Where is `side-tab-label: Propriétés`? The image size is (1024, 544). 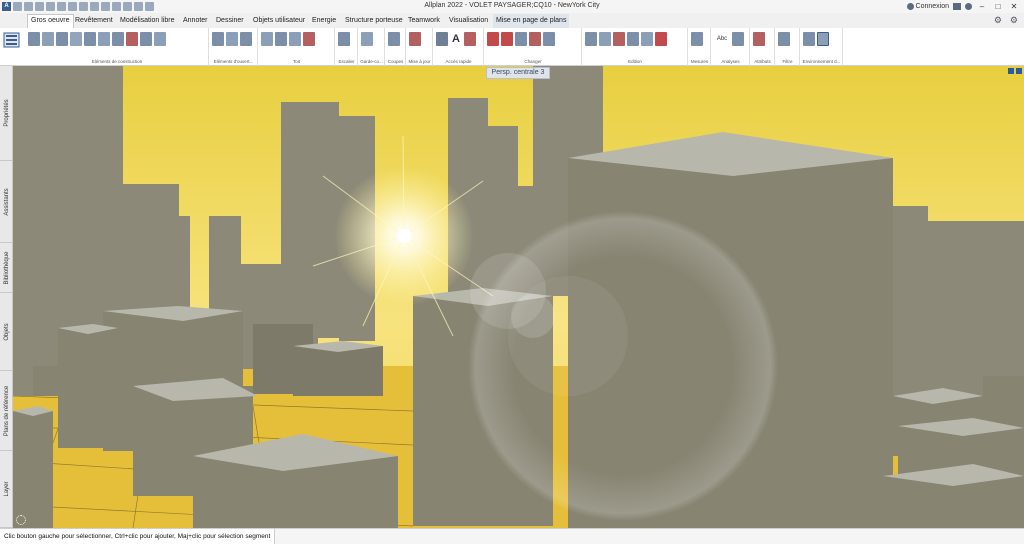
side-tab-label: Propriétés is located at coordinates (6, 113).